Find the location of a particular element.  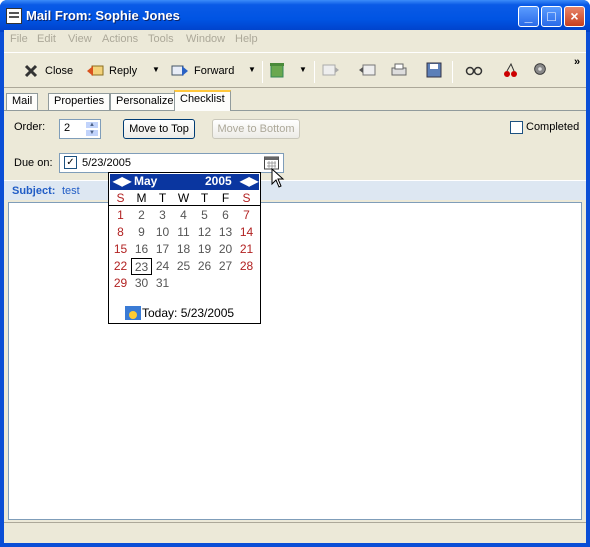

due-date-value: 5/23/2005 is located at coordinates (106, 163).